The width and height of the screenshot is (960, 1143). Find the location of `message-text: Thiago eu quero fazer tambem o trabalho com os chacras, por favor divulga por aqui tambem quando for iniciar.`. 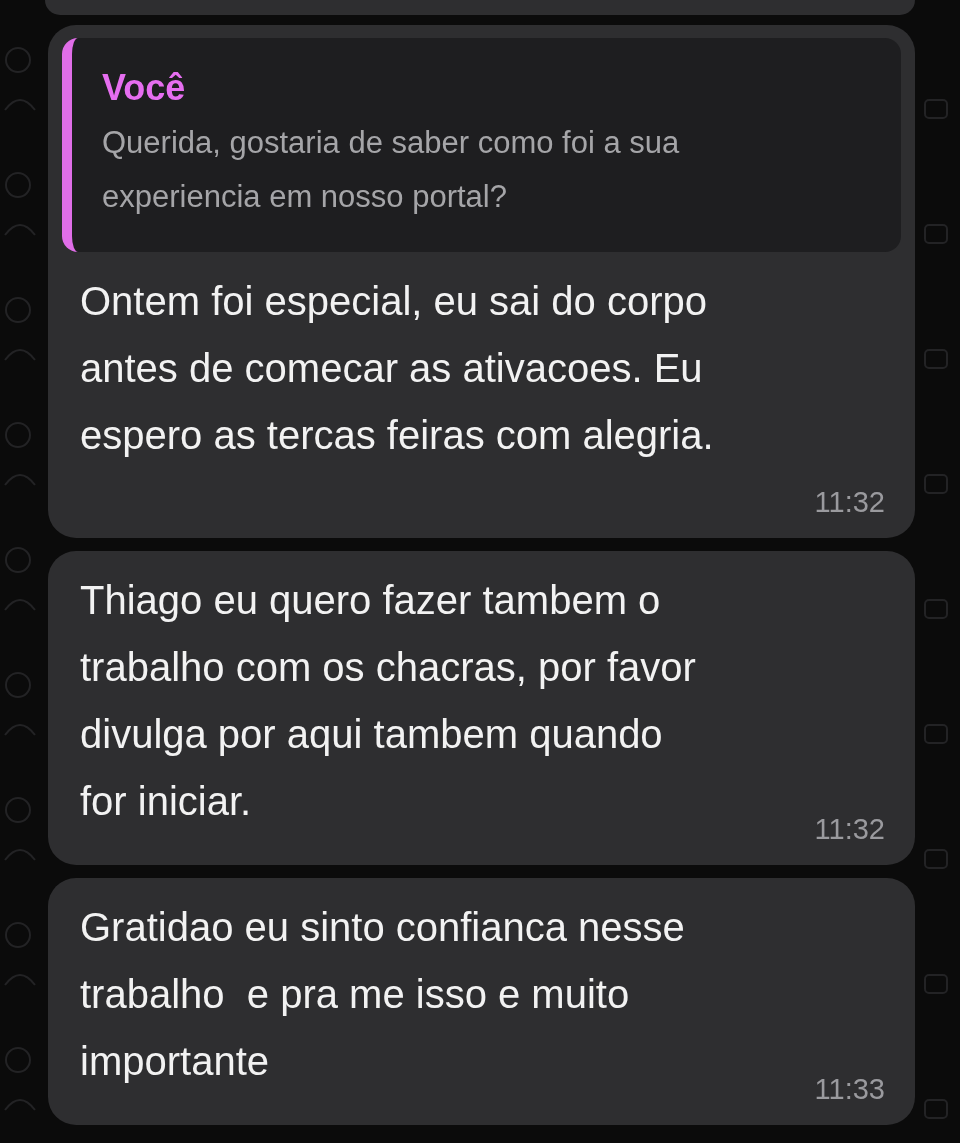

message-text: Thiago eu quero fazer tambem o trabalho com os chacras, por favor divulga por aqui tambem quando for iniciar. is located at coordinates (388, 701).